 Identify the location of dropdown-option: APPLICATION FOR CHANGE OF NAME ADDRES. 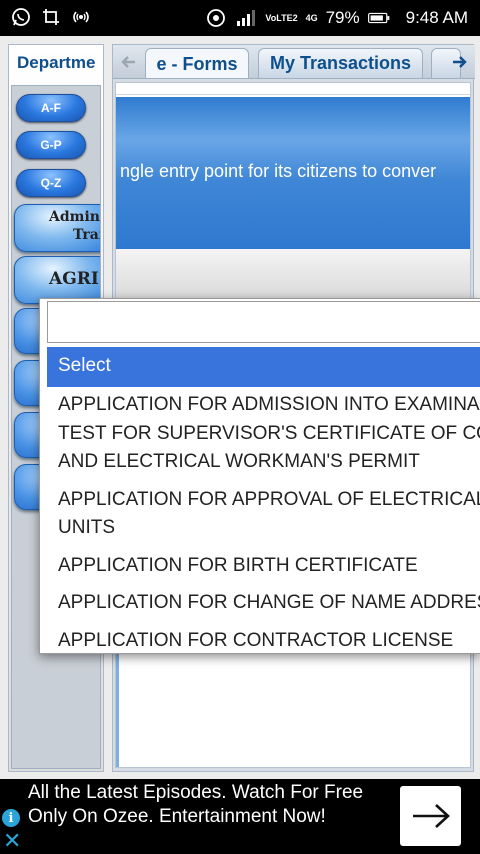
(263, 604).